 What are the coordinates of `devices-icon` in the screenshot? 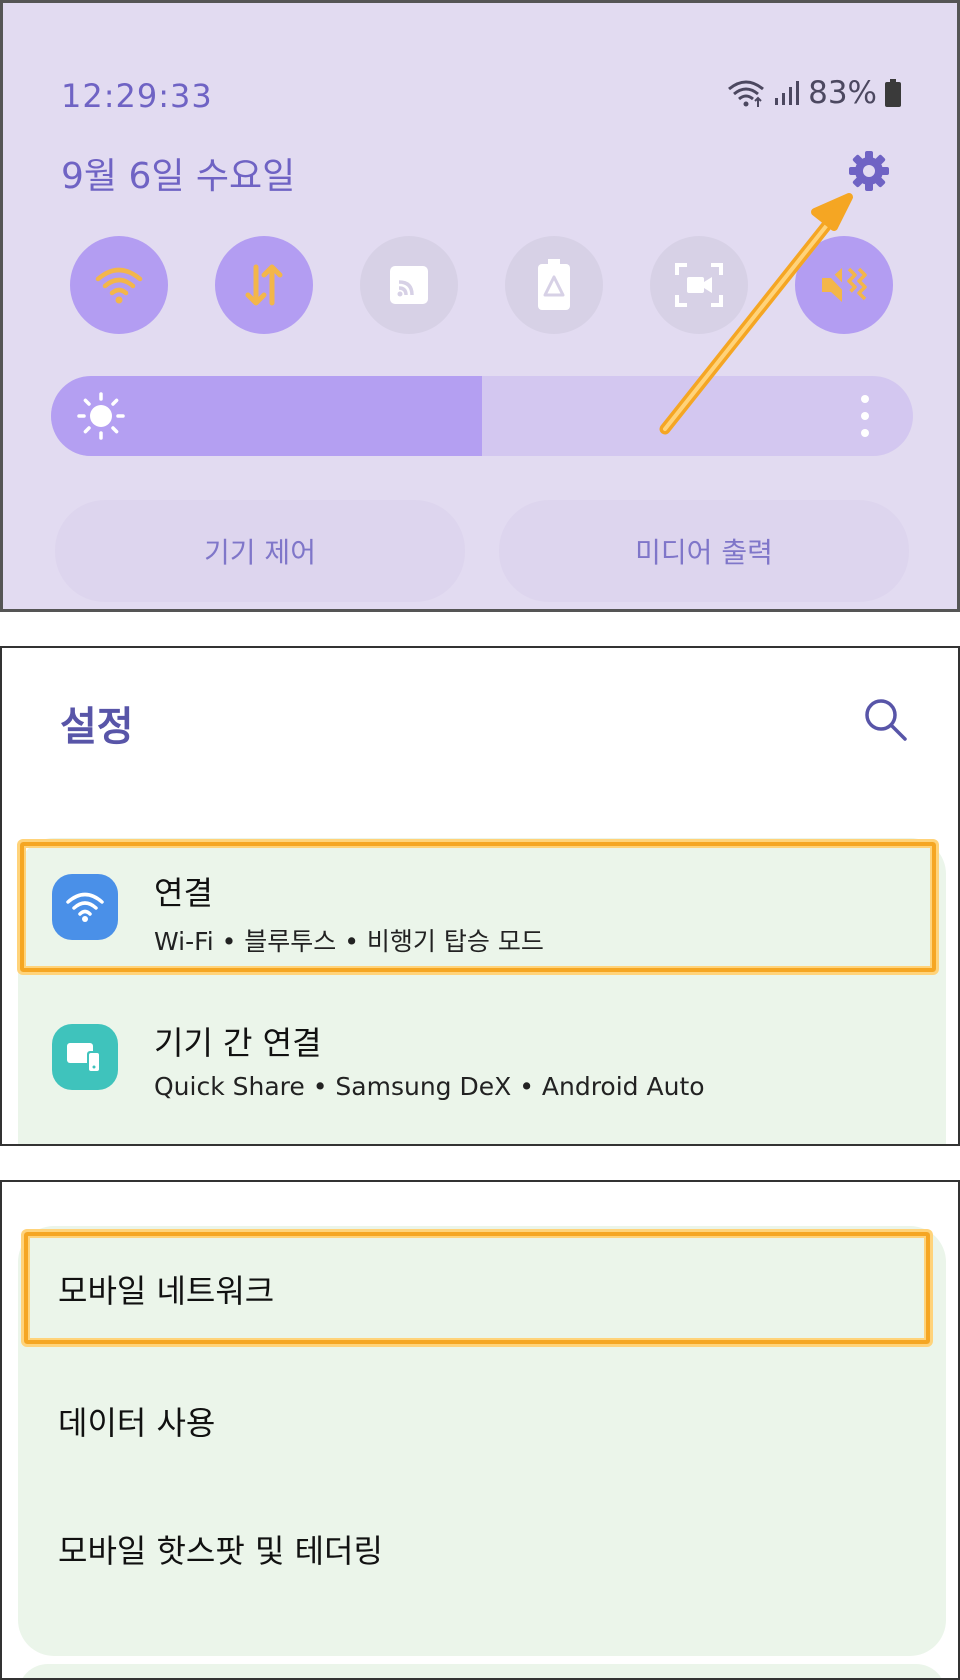 It's located at (84, 1058).